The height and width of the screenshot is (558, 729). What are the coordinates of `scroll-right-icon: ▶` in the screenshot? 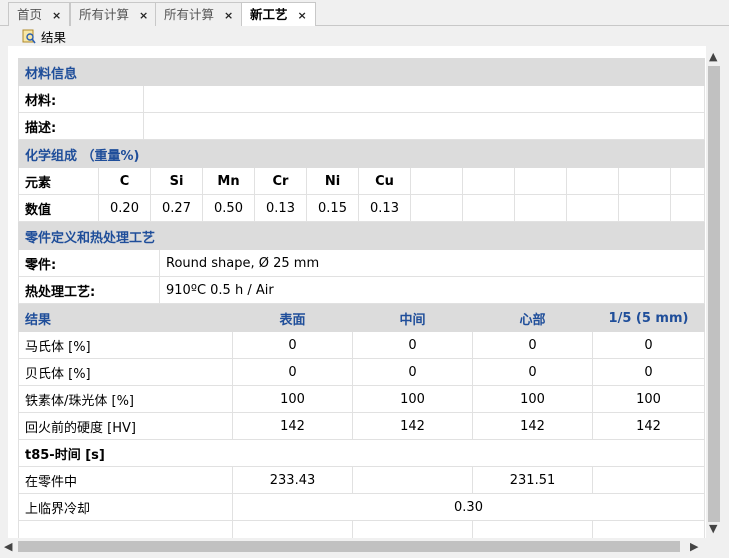 It's located at (694, 546).